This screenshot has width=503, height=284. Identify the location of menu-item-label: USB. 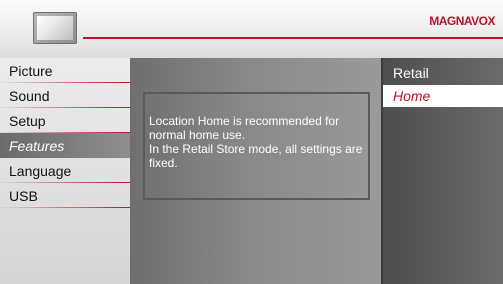
(23, 196).